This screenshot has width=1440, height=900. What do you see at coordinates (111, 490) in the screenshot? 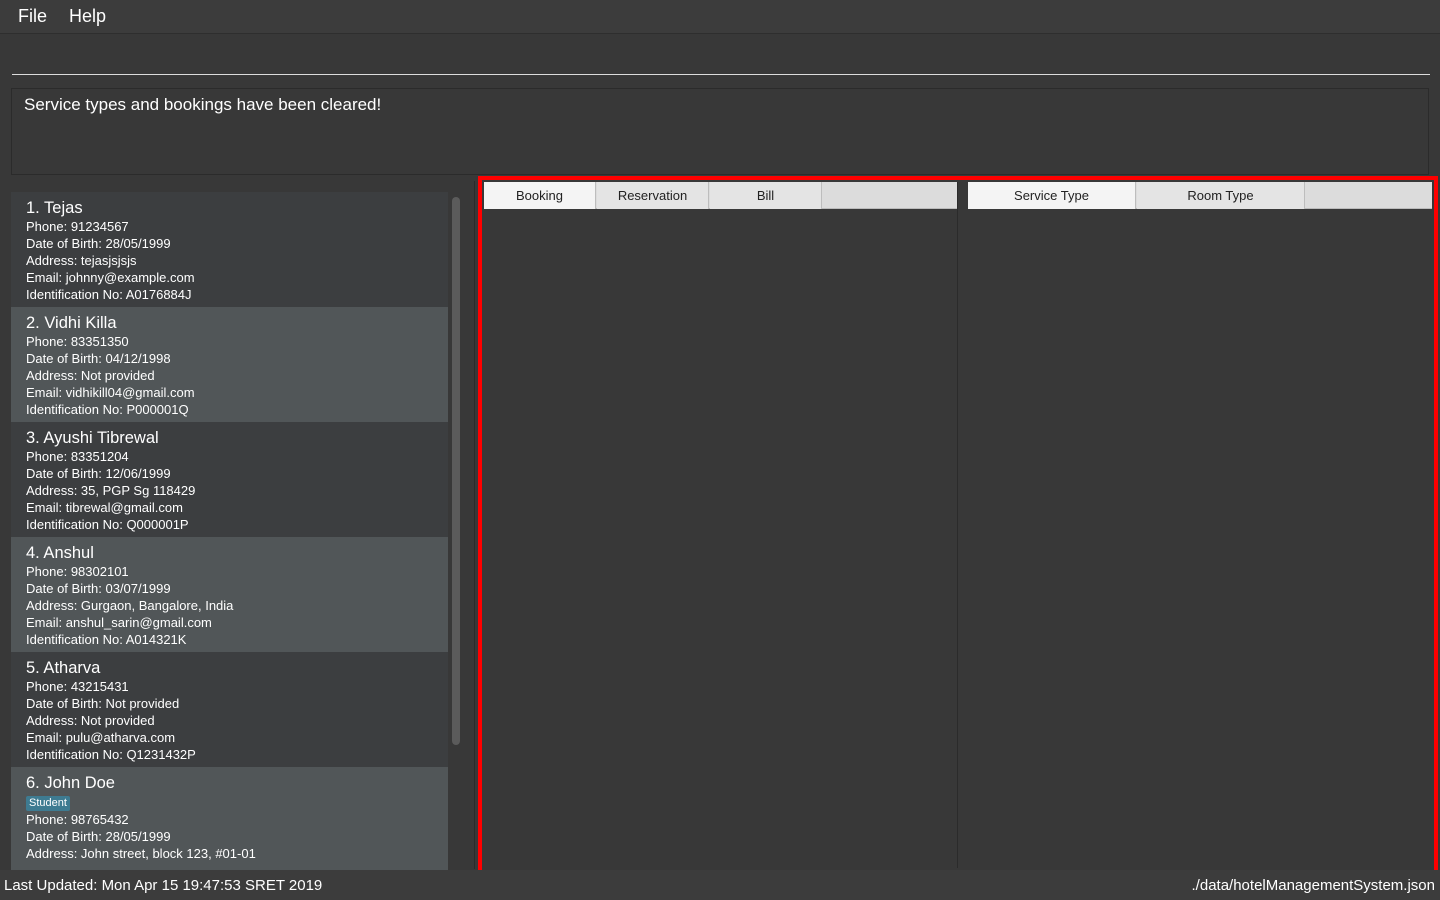
I see `person-field: Address: 35, PGP Sg 118429` at bounding box center [111, 490].